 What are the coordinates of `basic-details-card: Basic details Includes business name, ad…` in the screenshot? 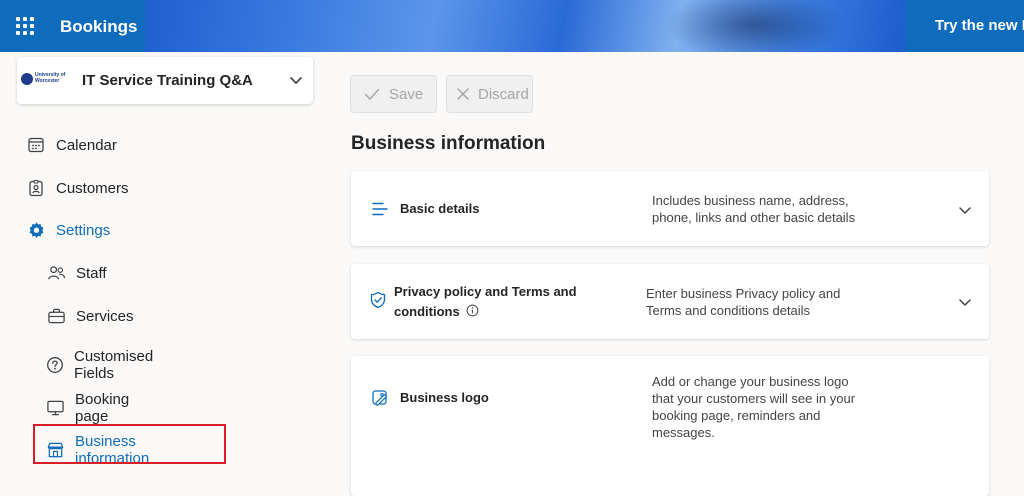 It's located at (670, 208).